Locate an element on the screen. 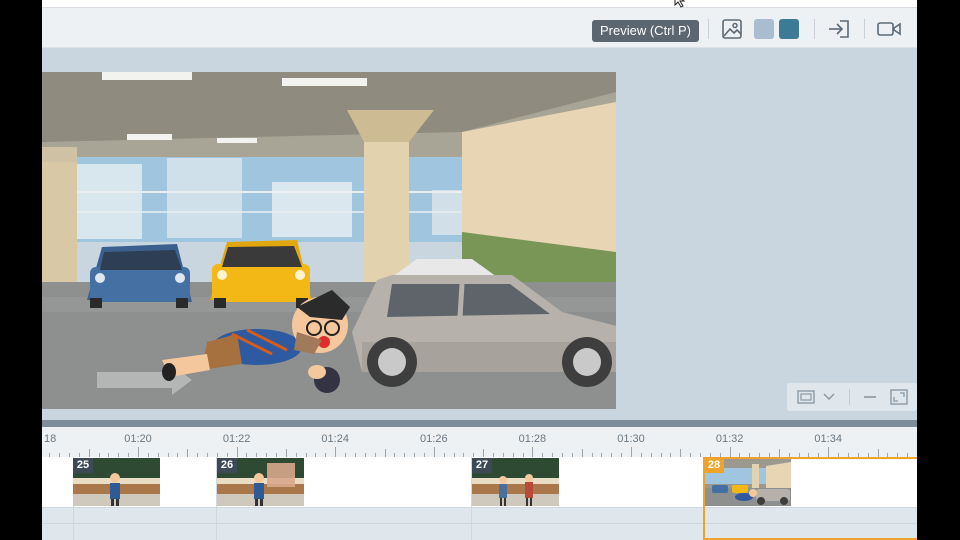 The height and width of the screenshot is (540, 960). scene-thumbnail-selected: 28 is located at coordinates (747, 482).